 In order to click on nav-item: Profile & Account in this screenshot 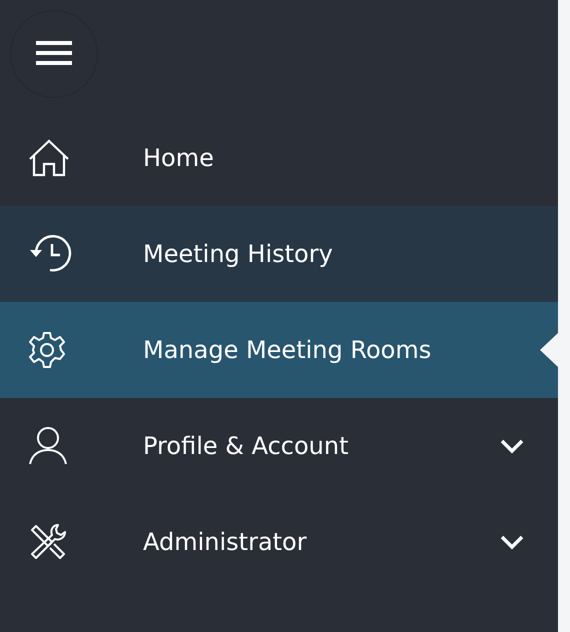, I will do `click(279, 446)`.